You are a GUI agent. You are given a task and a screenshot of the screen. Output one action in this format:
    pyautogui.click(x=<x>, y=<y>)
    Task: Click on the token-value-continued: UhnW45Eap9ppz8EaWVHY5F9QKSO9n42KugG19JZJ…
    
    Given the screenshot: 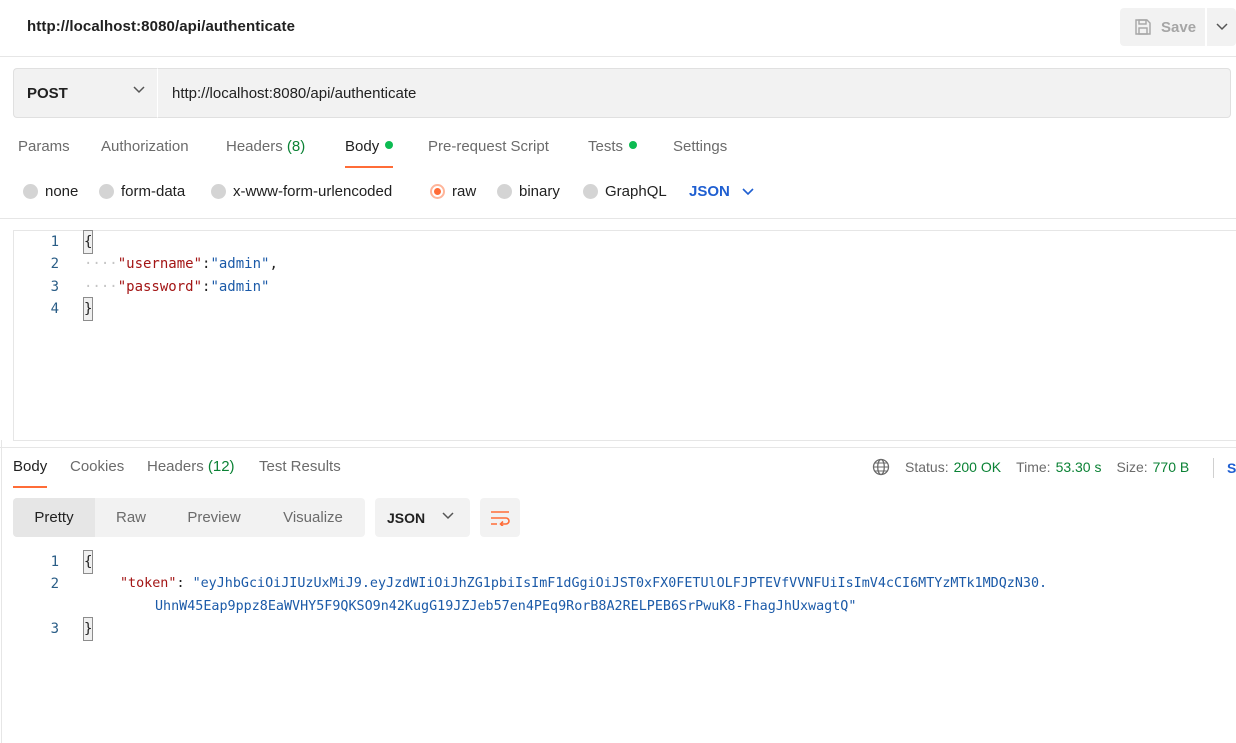 What is the action you would take?
    pyautogui.click(x=506, y=606)
    